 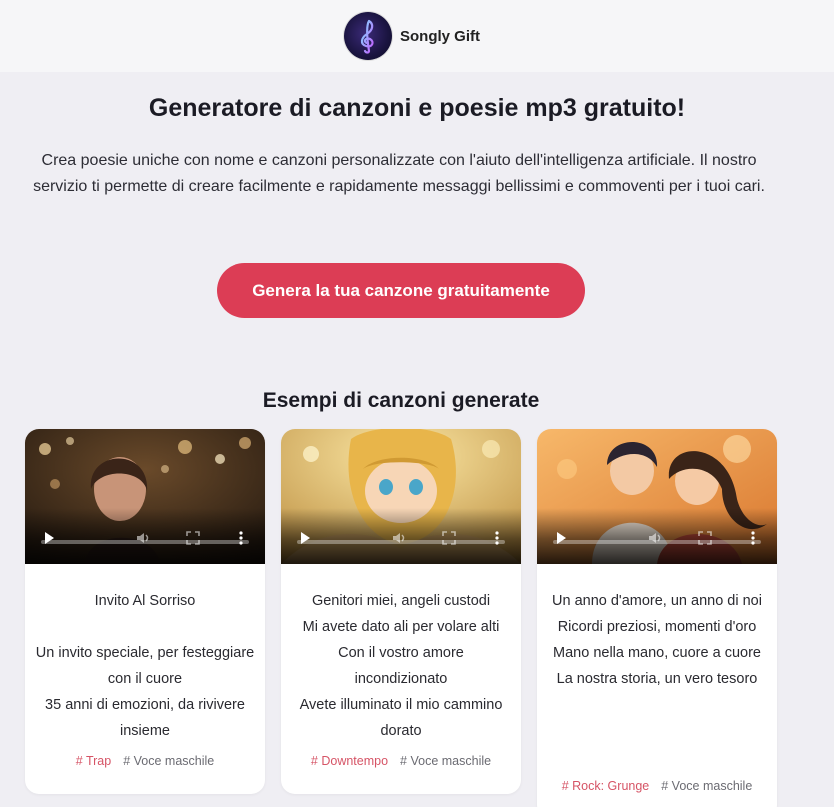 I want to click on lyric-line: Avete illuminato il mio cammino dorato, so click(x=401, y=718).